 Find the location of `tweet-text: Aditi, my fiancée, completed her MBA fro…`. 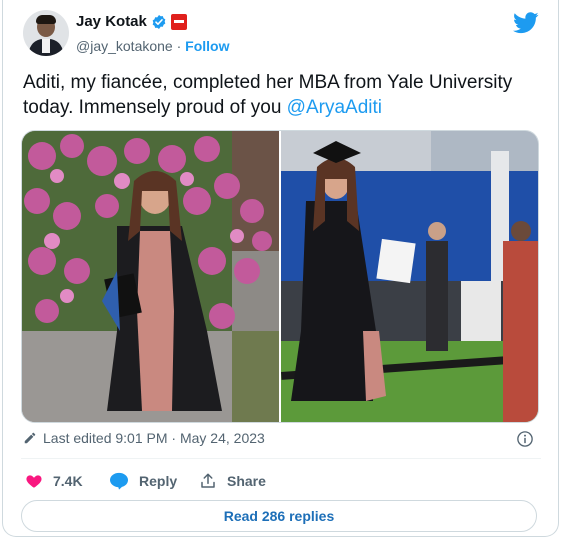

tweet-text: Aditi, my fiancée, completed her MBA fro… is located at coordinates (287, 95).